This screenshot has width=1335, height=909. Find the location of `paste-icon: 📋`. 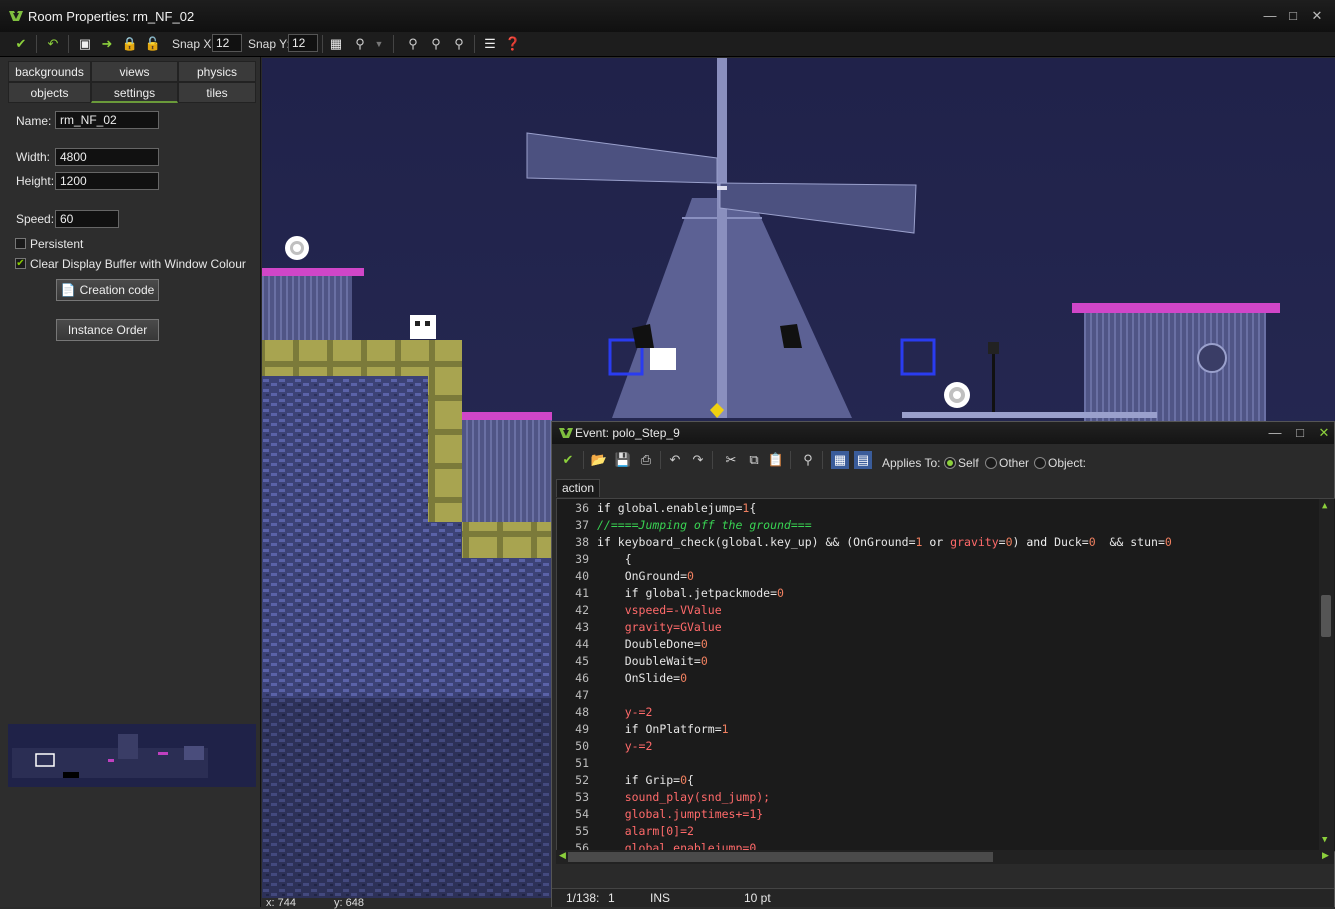

paste-icon: 📋 is located at coordinates (776, 460).